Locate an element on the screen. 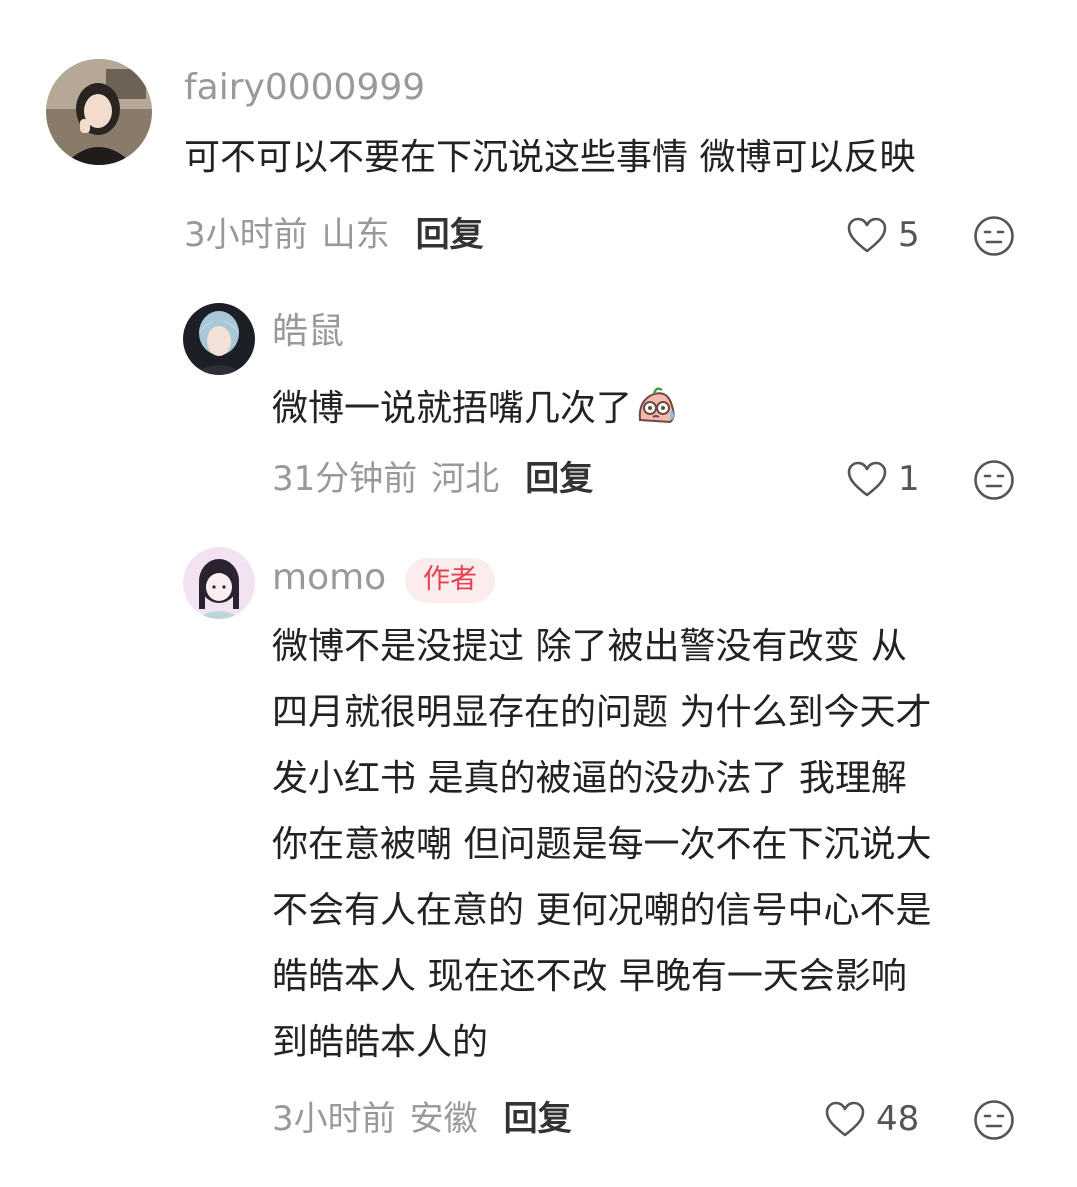 This screenshot has width=1077, height=1187. like-button: 1 is located at coordinates (883, 479).